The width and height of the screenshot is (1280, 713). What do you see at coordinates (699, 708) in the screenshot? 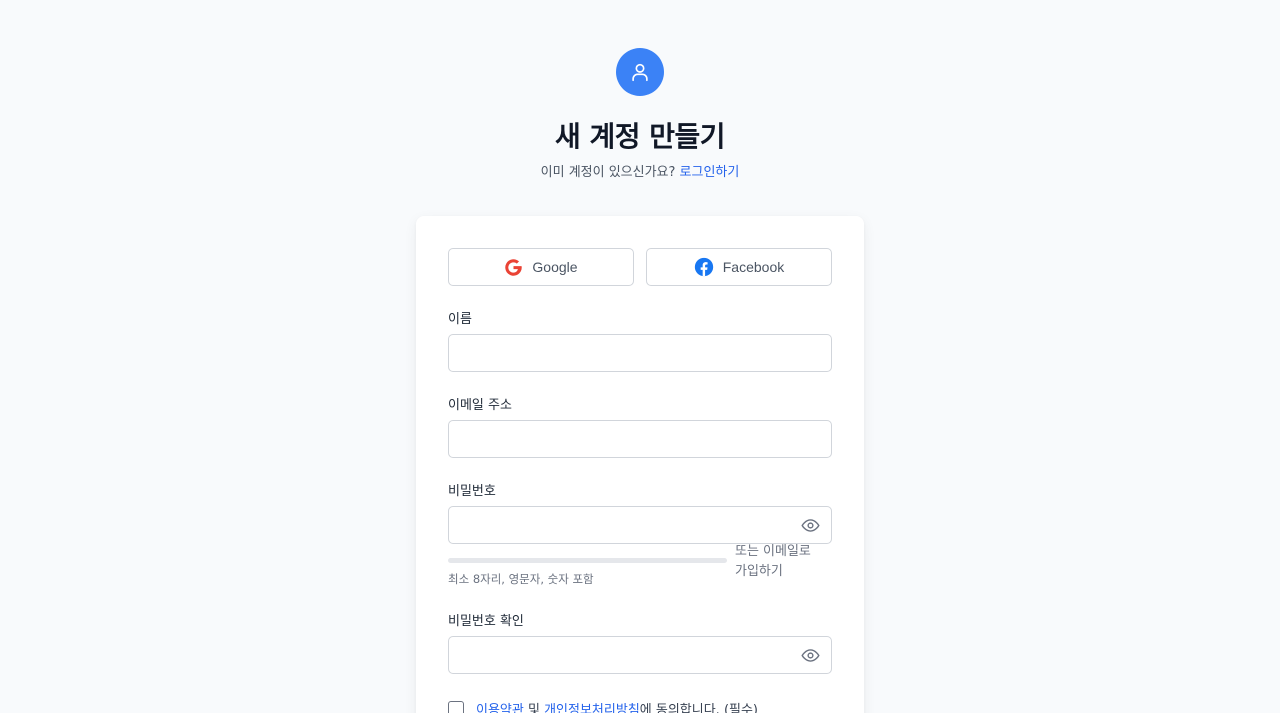
I see `terms-suffix: 에 동의합니다. (필수)` at bounding box center [699, 708].